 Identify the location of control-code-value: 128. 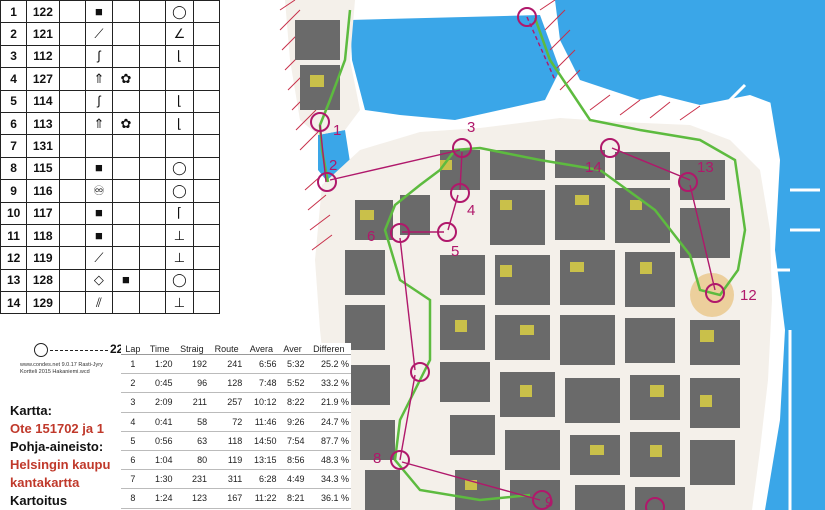
(42, 280).